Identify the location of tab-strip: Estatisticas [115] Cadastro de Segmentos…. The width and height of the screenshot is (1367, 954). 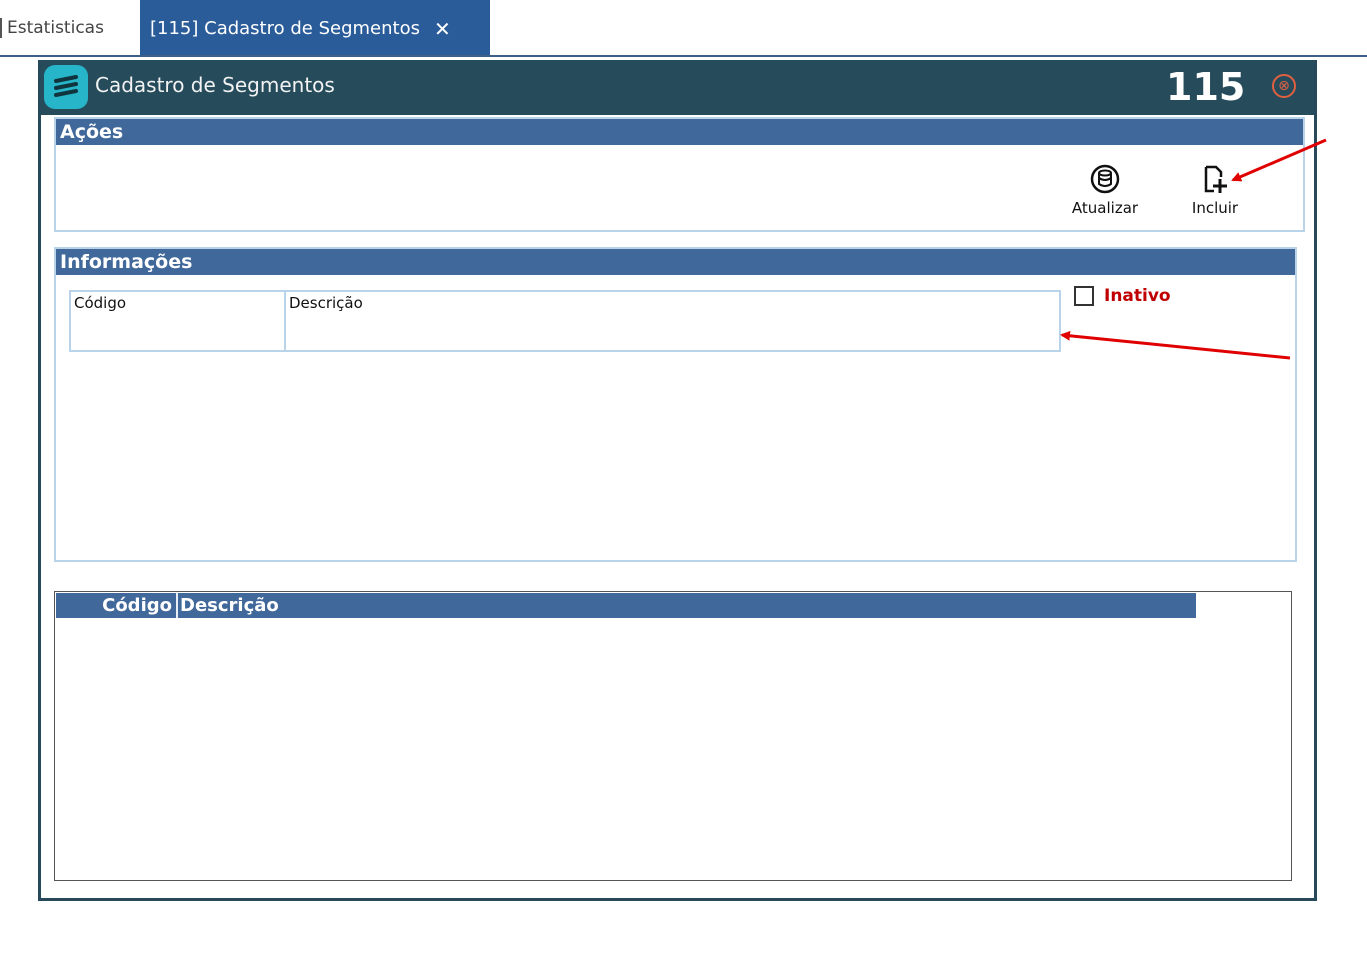
(683, 28).